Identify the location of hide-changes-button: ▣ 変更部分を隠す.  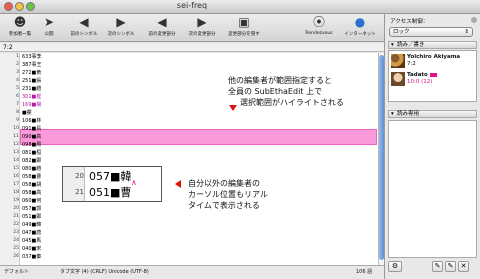
(244, 26).